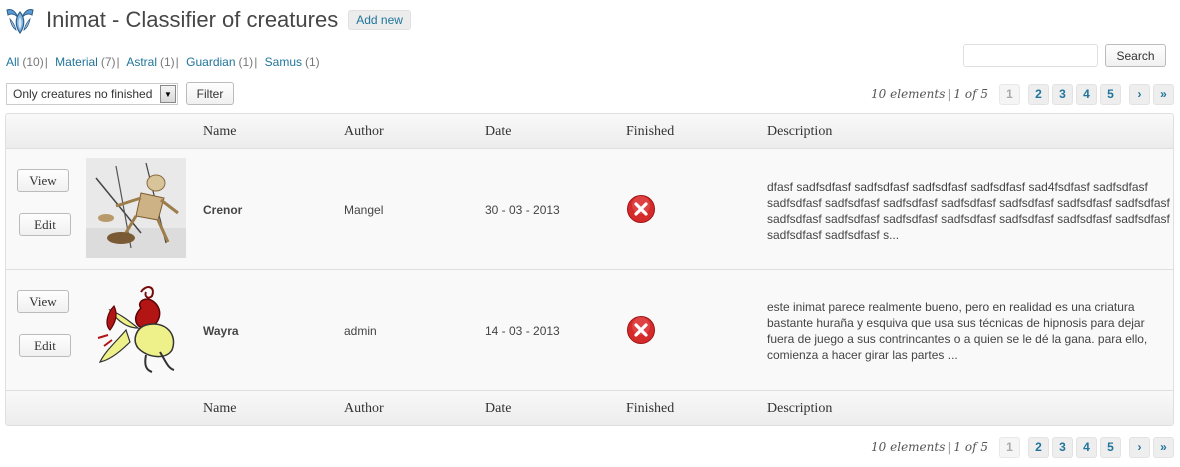  I want to click on column-header-description: Description, so click(799, 131).